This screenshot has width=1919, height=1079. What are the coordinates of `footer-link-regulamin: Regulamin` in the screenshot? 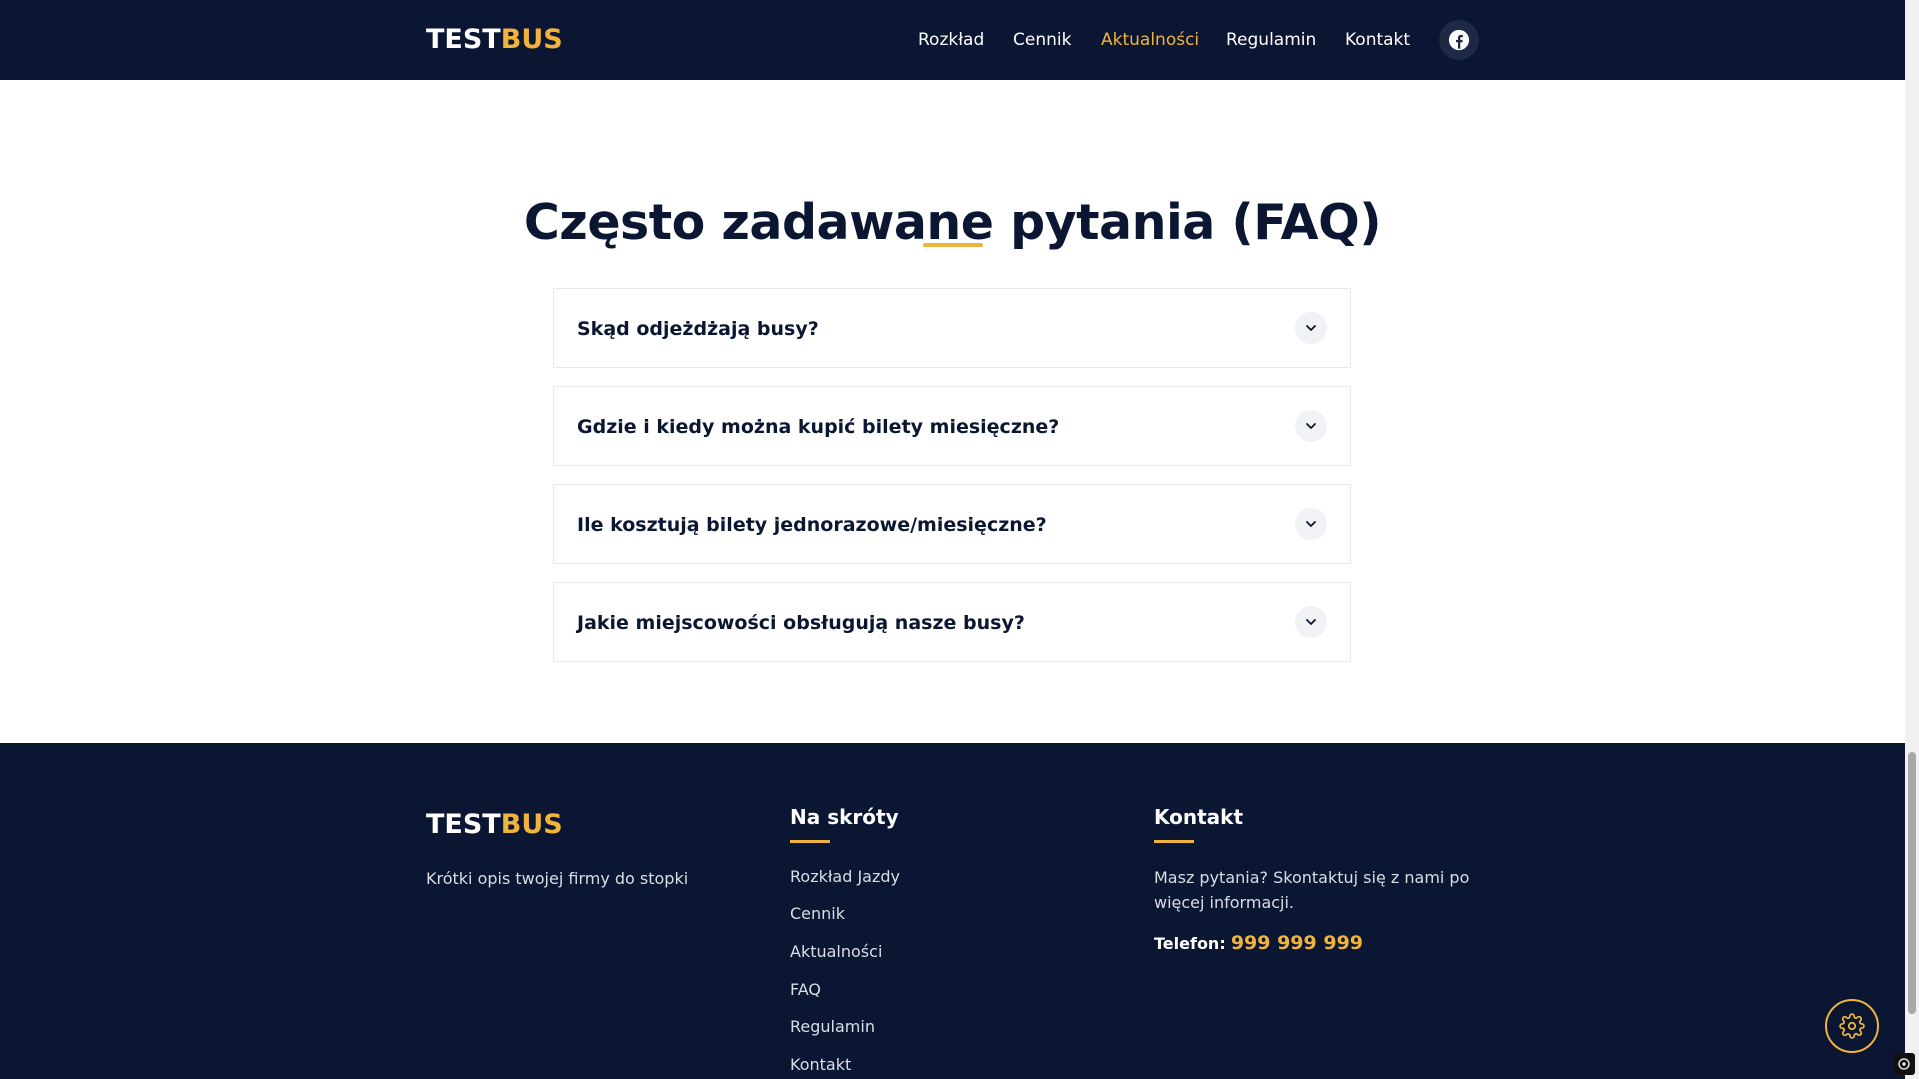 It's located at (832, 1027).